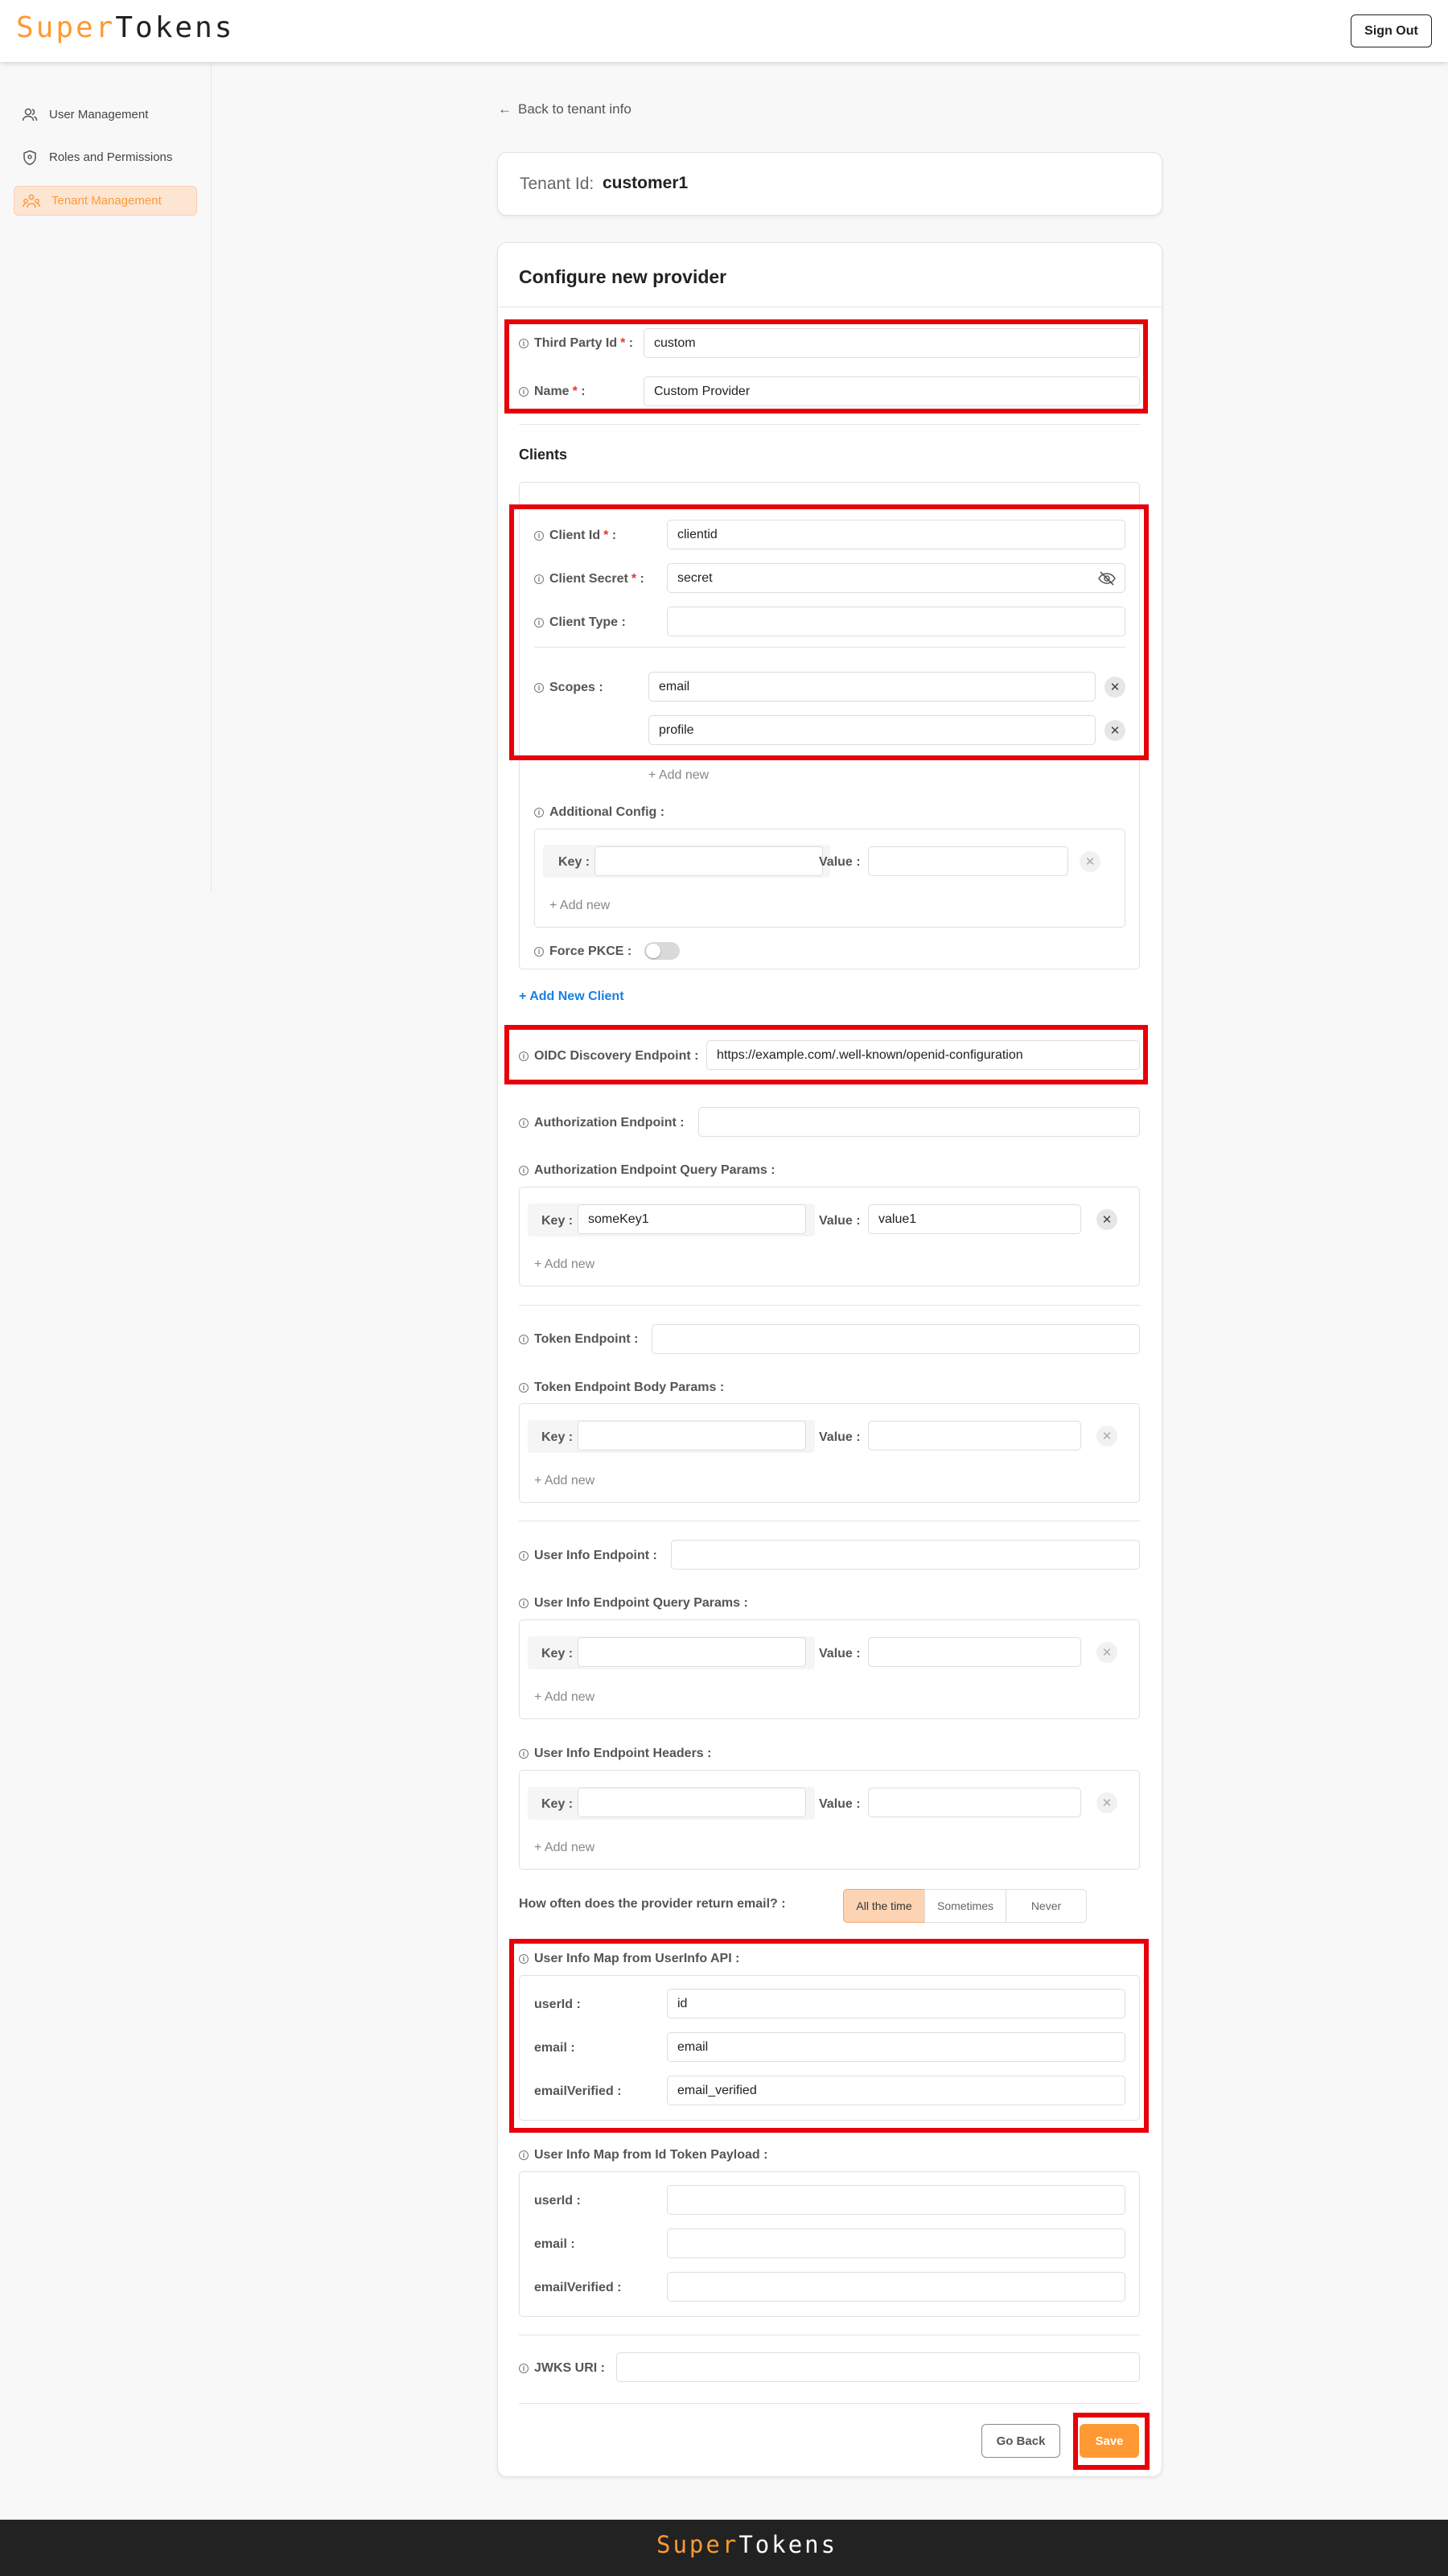 The height and width of the screenshot is (2576, 1448). I want to click on email-frequency-never: Never, so click(1046, 1906).